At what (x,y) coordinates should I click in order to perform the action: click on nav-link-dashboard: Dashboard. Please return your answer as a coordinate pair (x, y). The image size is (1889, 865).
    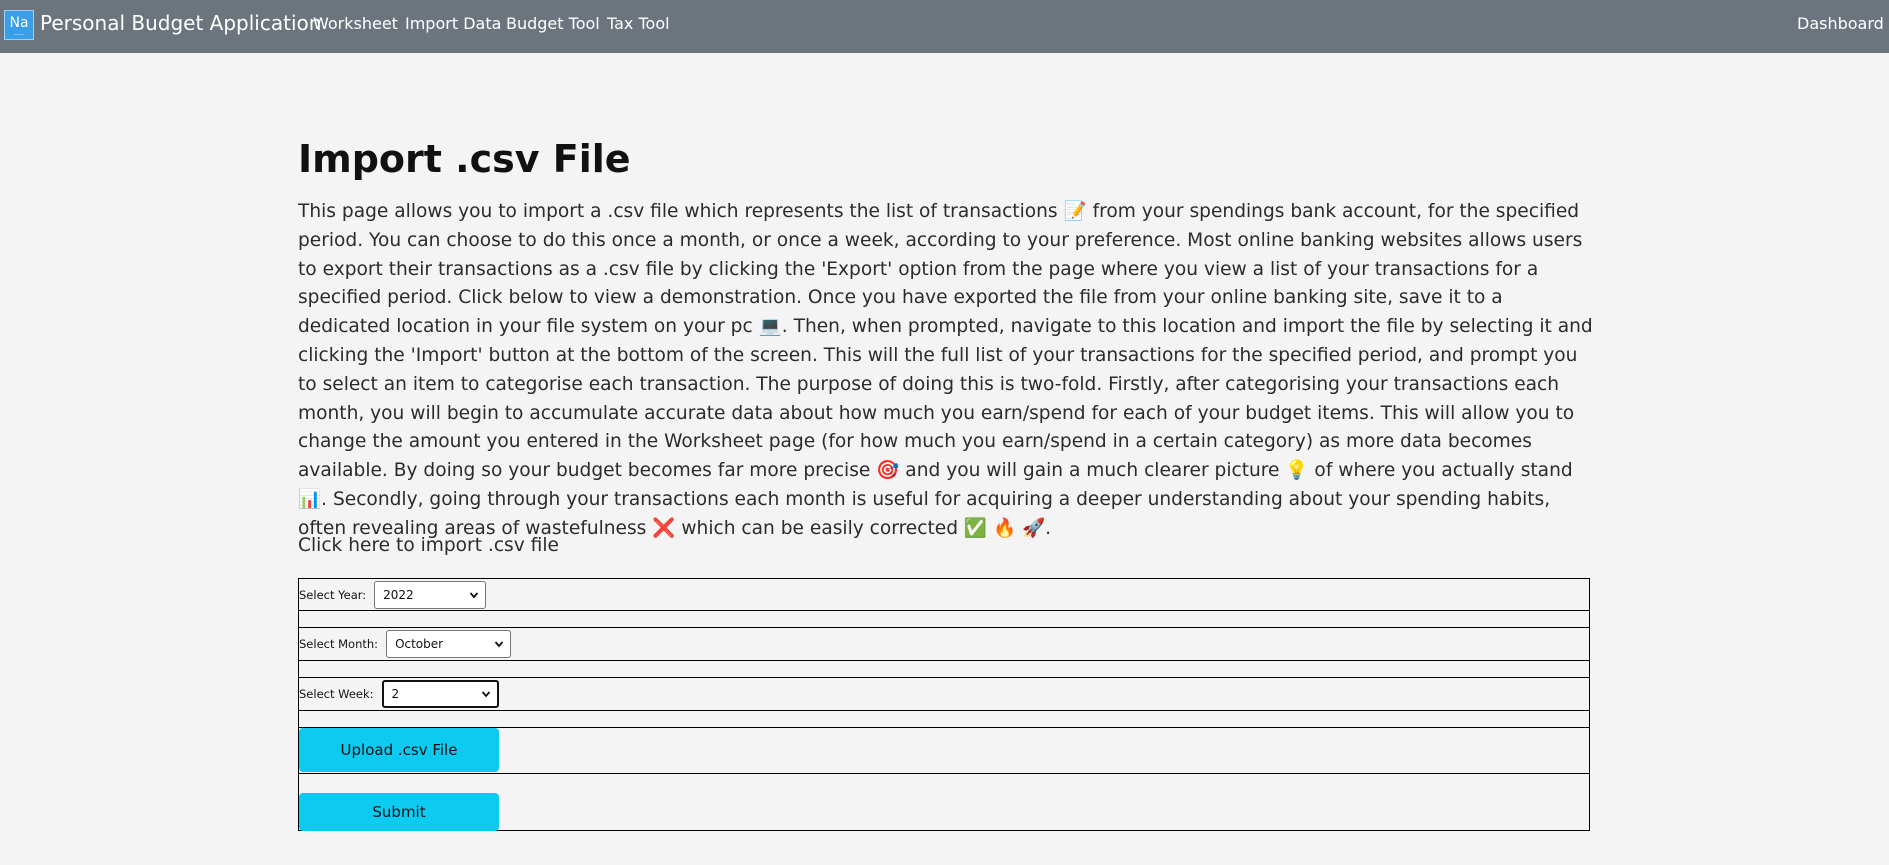
    Looking at the image, I should click on (1840, 24).